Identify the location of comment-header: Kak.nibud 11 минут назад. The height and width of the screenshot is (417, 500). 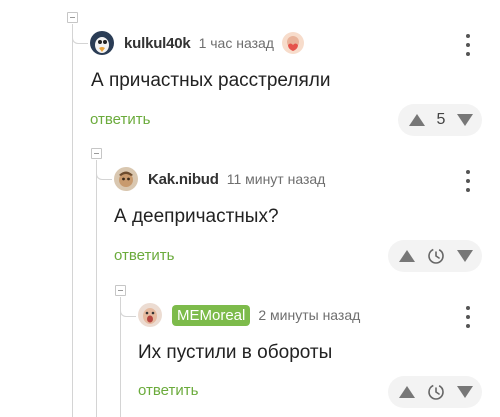
(219, 179).